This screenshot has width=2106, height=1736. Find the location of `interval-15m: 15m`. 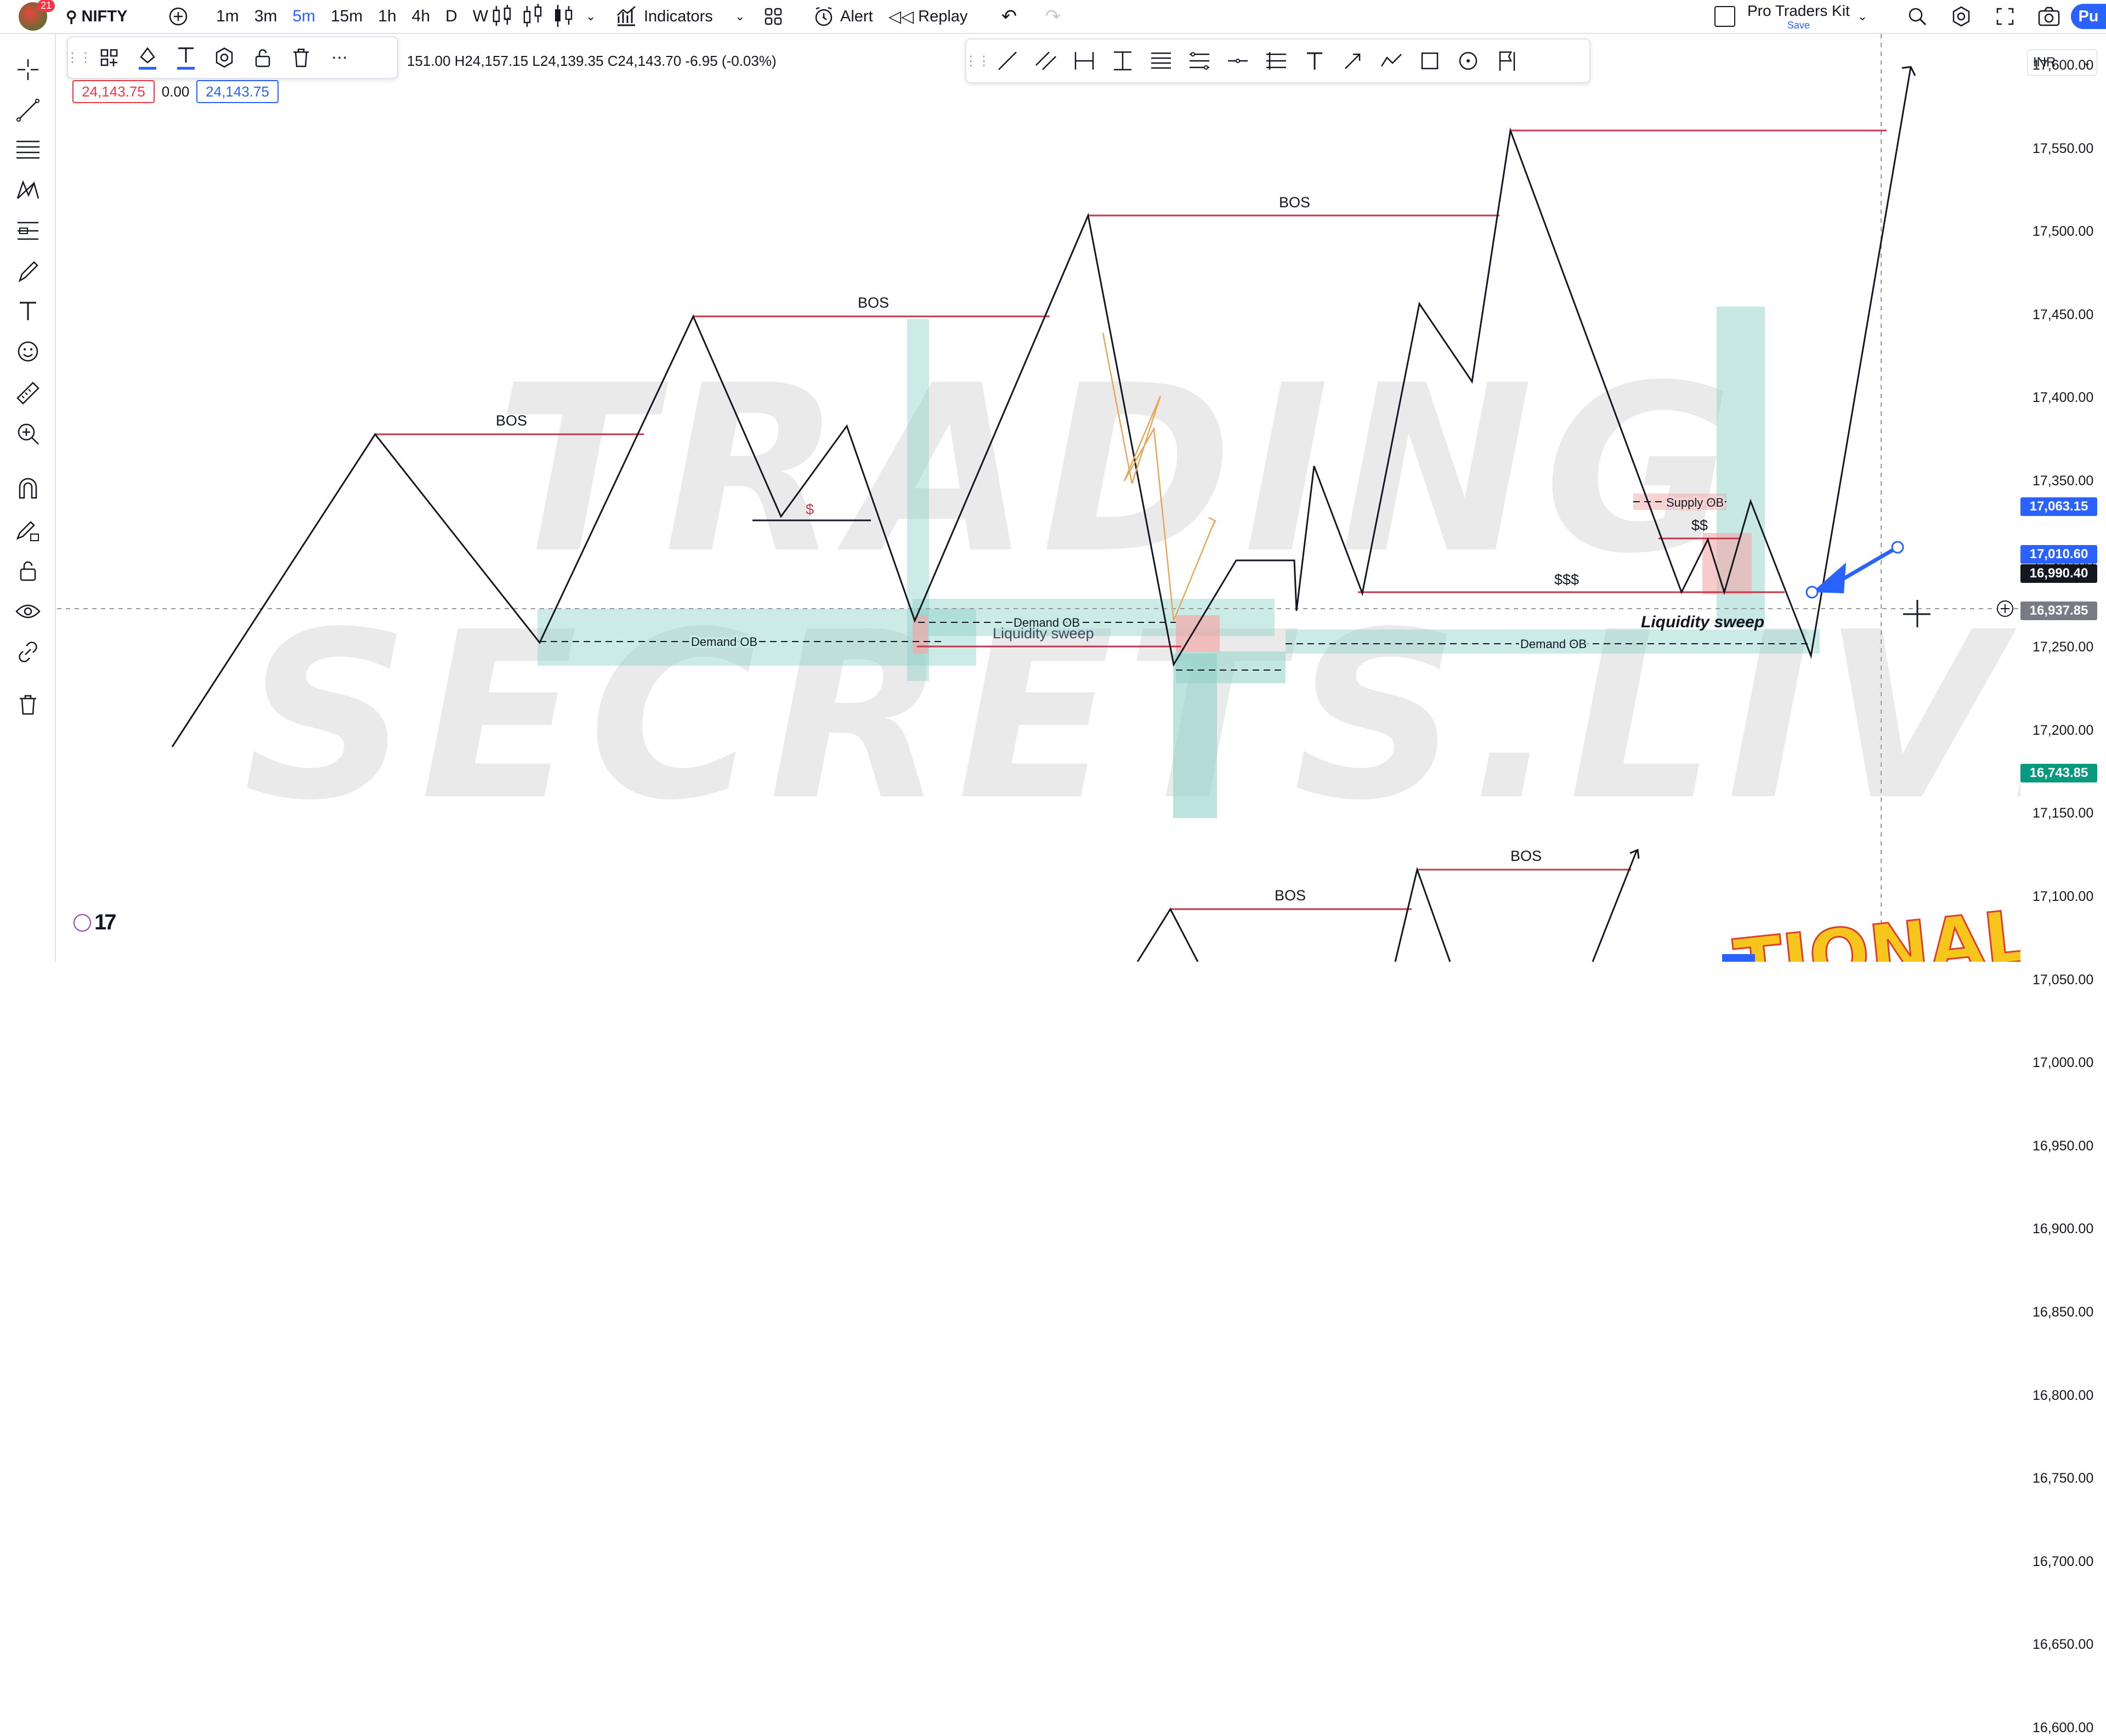

interval-15m: 15m is located at coordinates (347, 16).